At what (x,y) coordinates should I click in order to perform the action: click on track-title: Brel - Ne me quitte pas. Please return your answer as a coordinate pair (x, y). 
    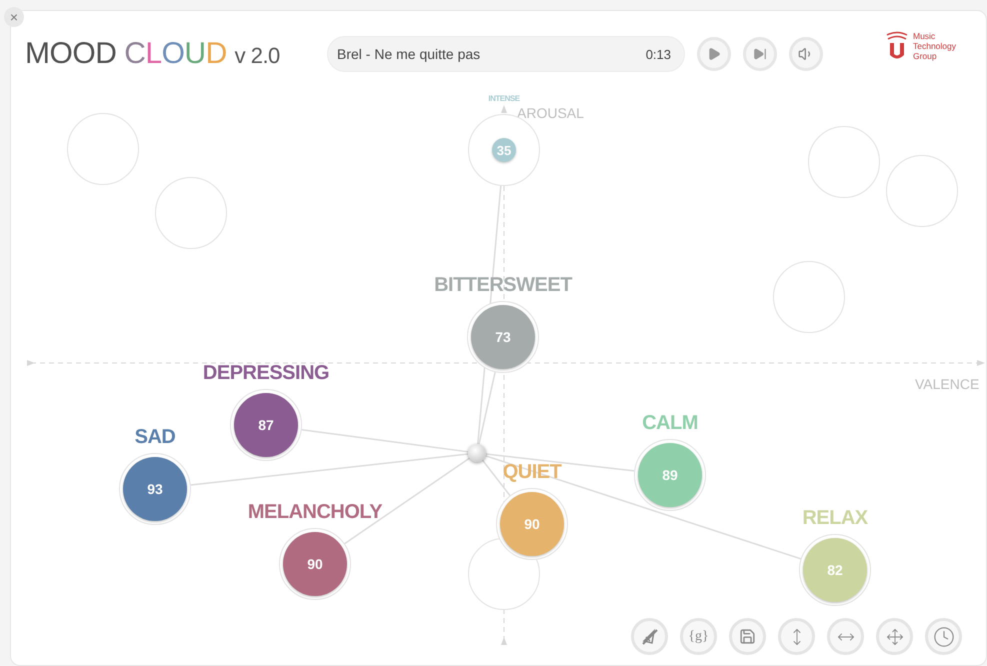
    Looking at the image, I should click on (409, 54).